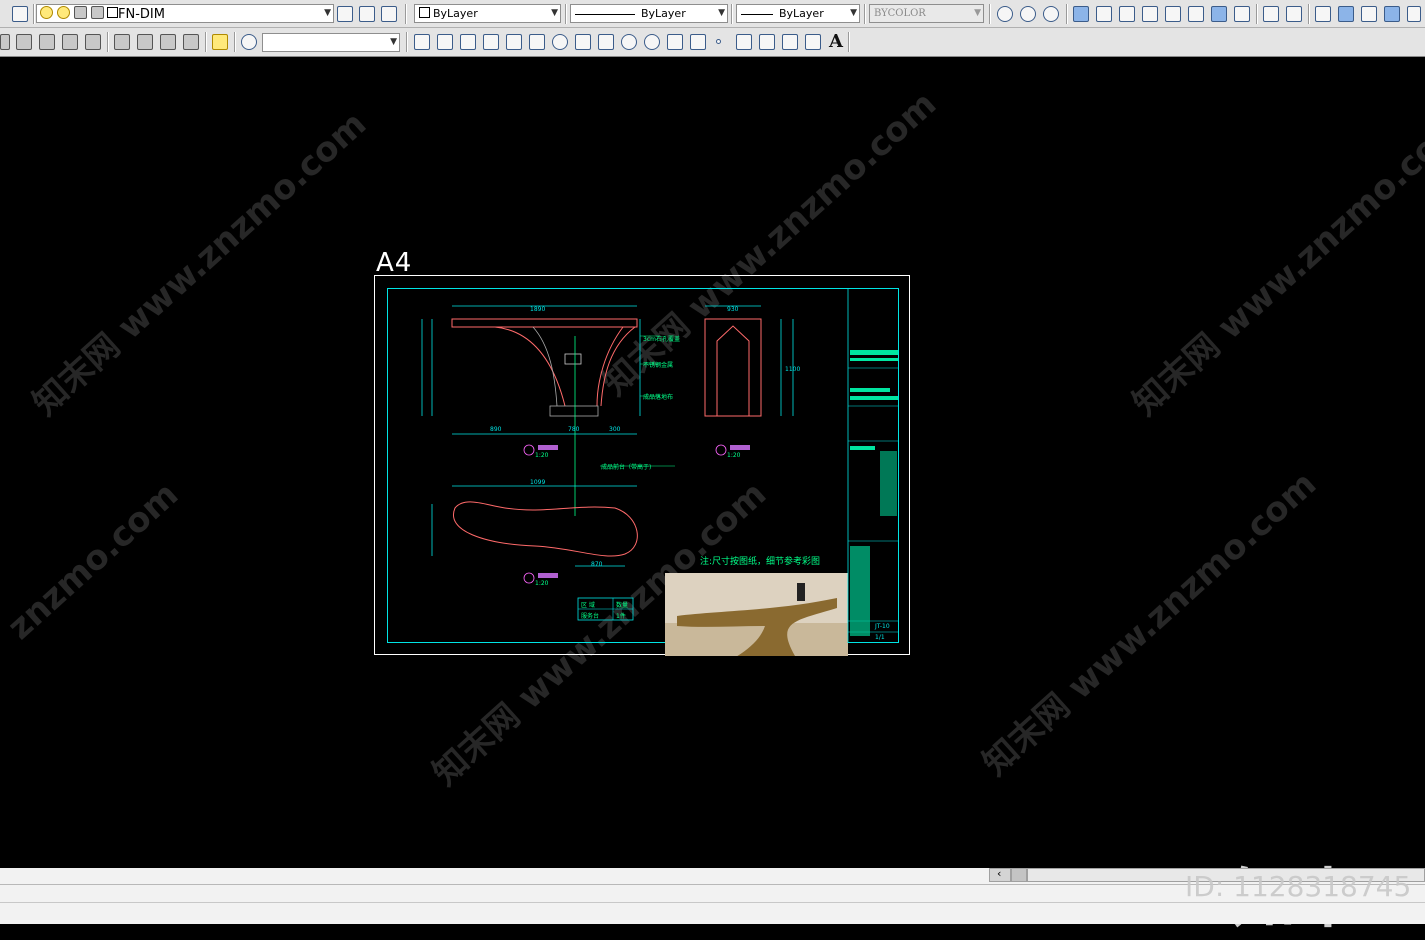 This screenshot has width=1425, height=940. I want to click on copy-icon, so click(1127, 14).